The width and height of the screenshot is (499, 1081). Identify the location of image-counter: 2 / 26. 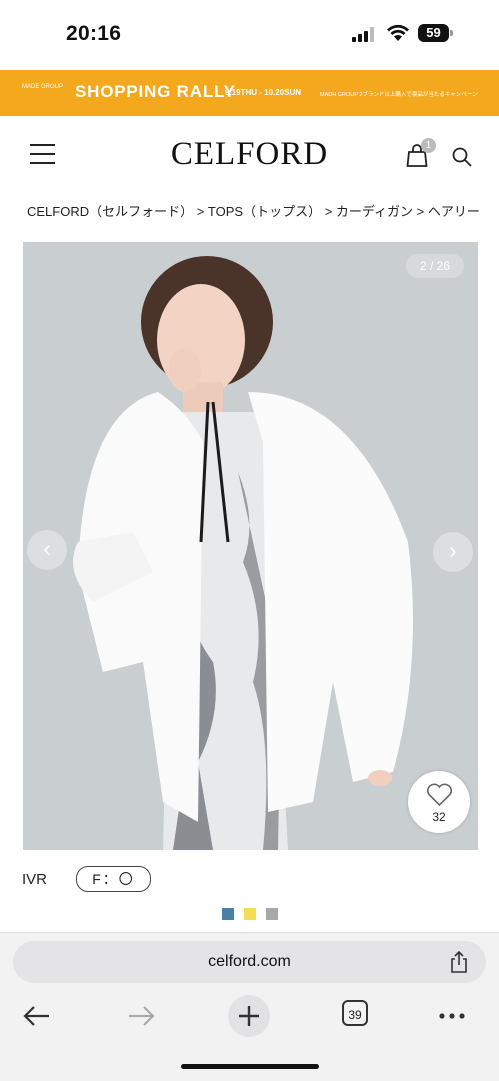
(434, 266).